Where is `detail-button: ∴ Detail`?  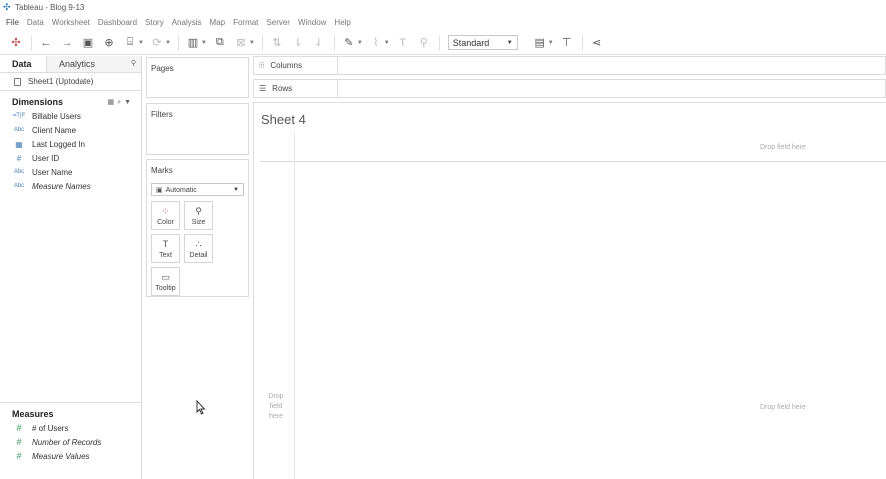 detail-button: ∴ Detail is located at coordinates (198, 248).